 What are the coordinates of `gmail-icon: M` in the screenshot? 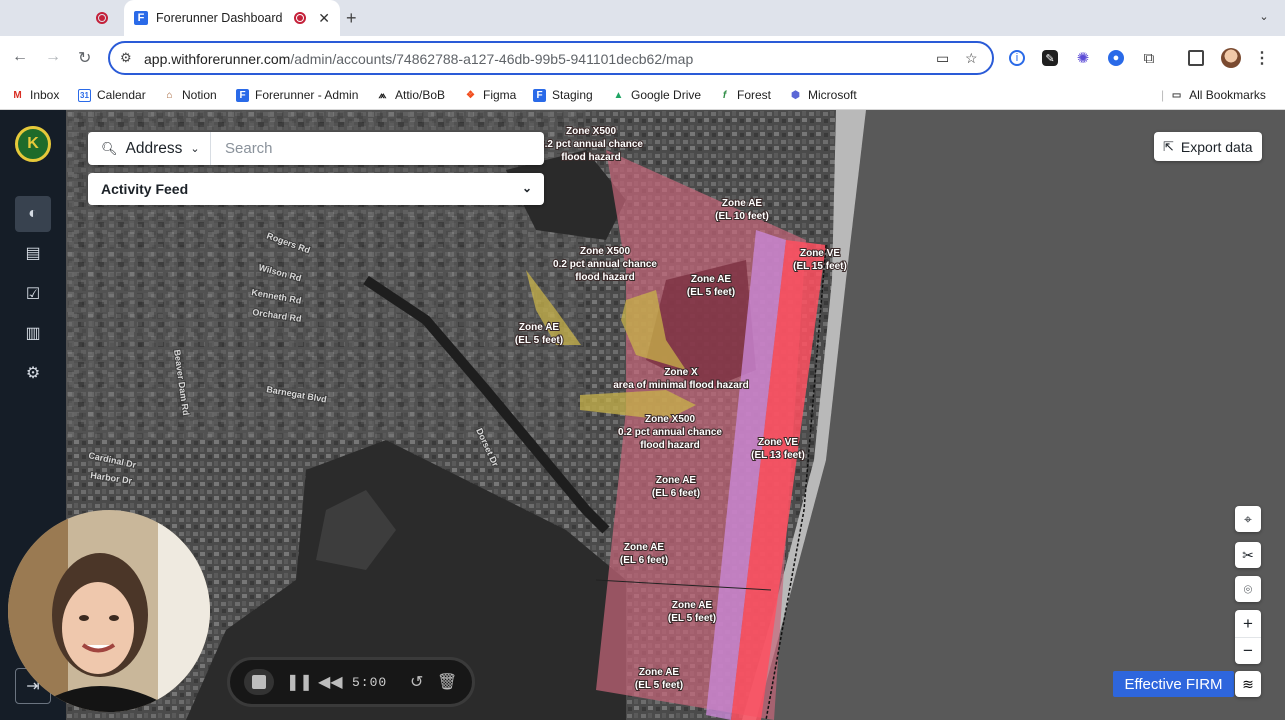 It's located at (17, 95).